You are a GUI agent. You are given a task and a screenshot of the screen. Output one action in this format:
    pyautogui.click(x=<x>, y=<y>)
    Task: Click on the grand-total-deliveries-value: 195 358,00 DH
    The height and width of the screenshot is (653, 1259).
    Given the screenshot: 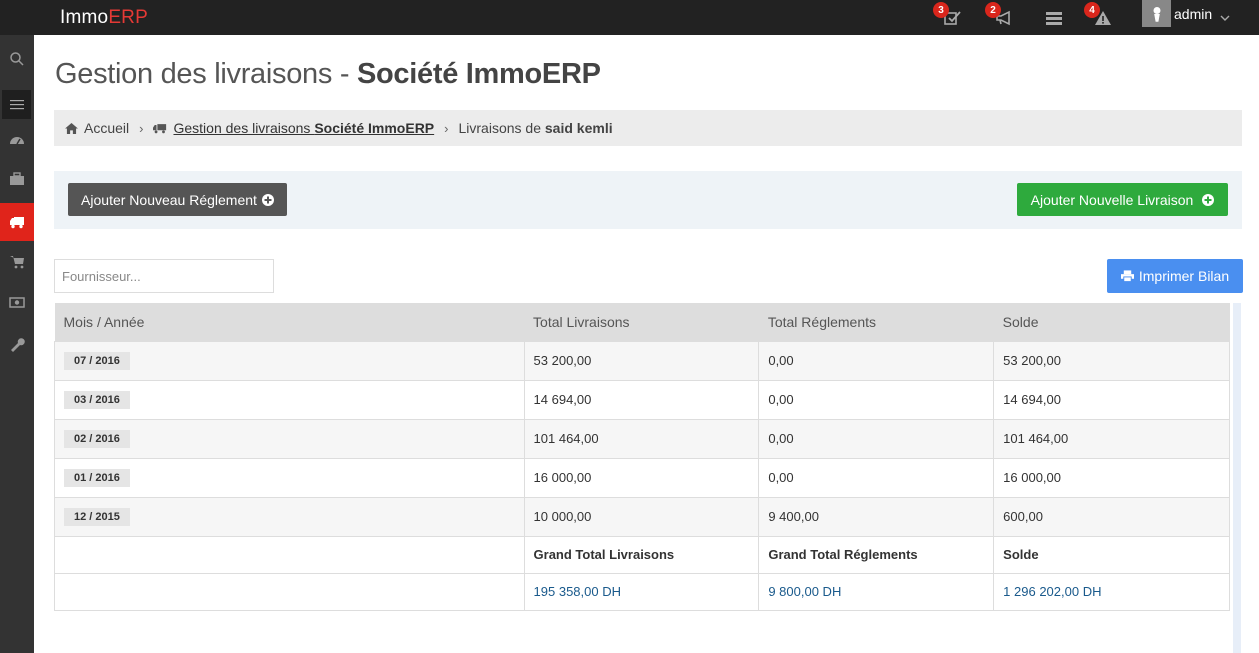 What is the action you would take?
    pyautogui.click(x=641, y=591)
    